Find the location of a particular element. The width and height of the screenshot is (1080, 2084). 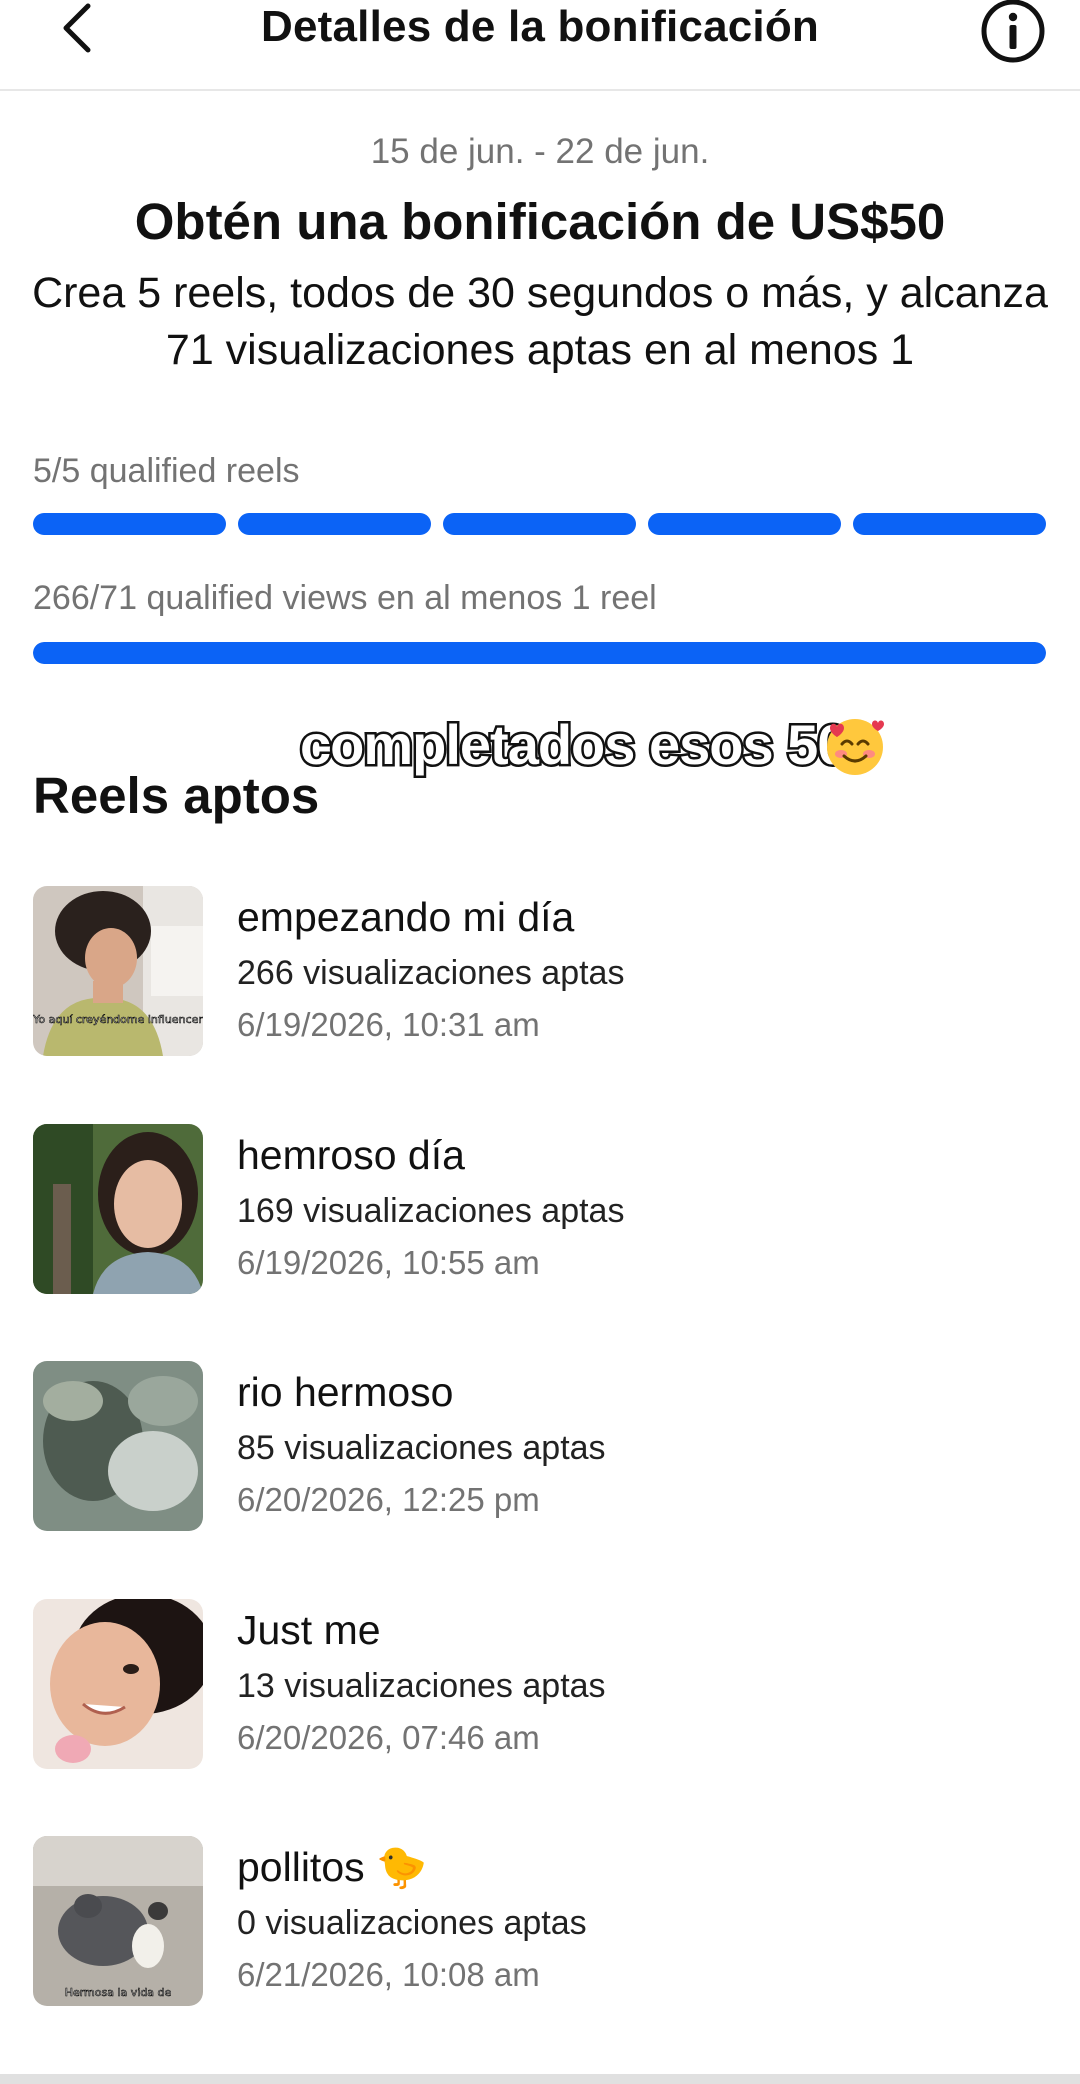

date-range: 15 de jun. - 22 de jun. is located at coordinates (540, 151).